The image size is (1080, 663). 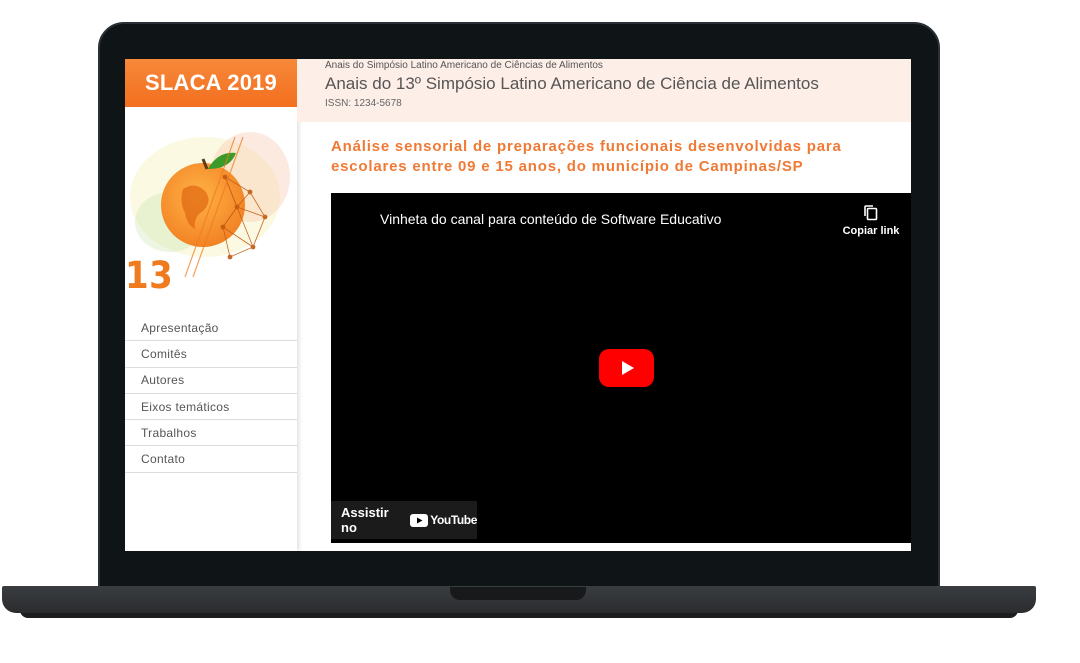 I want to click on copy-link-label: Copiar link, so click(x=871, y=231).